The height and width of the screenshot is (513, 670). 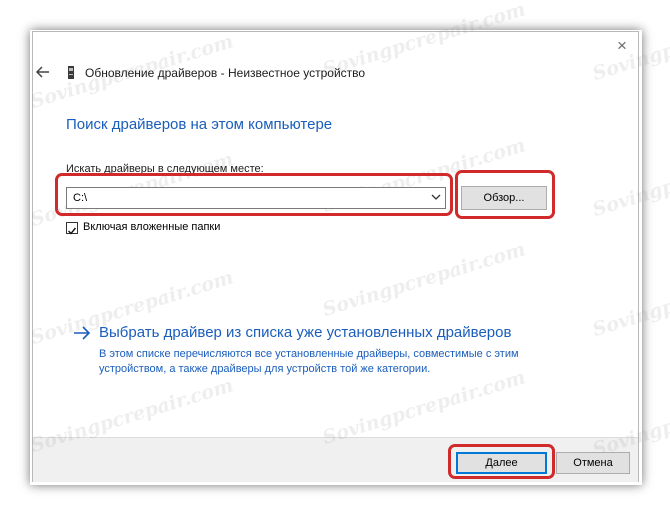 What do you see at coordinates (505, 194) in the screenshot?
I see `highlight-browse-button` at bounding box center [505, 194].